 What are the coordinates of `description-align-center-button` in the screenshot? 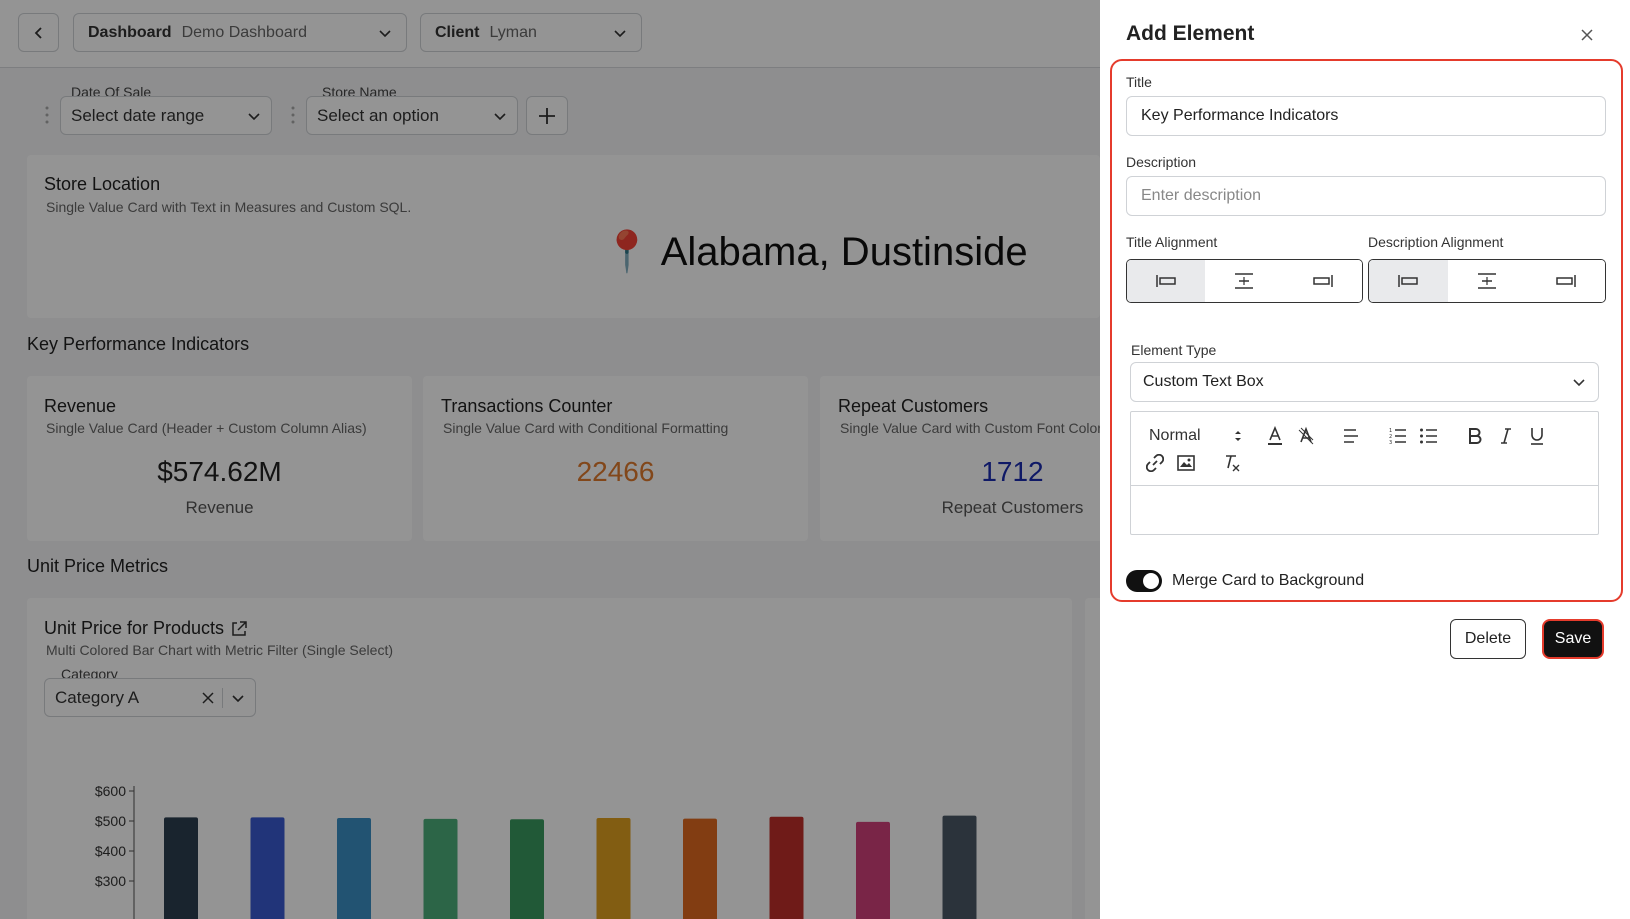 It's located at (1487, 281).